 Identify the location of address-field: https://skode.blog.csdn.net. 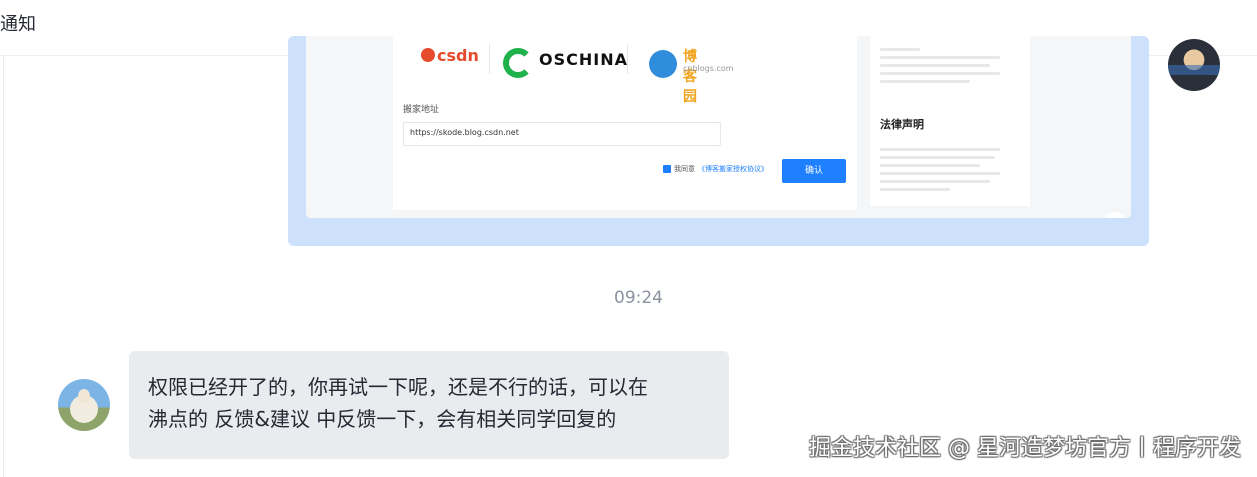
(562, 134).